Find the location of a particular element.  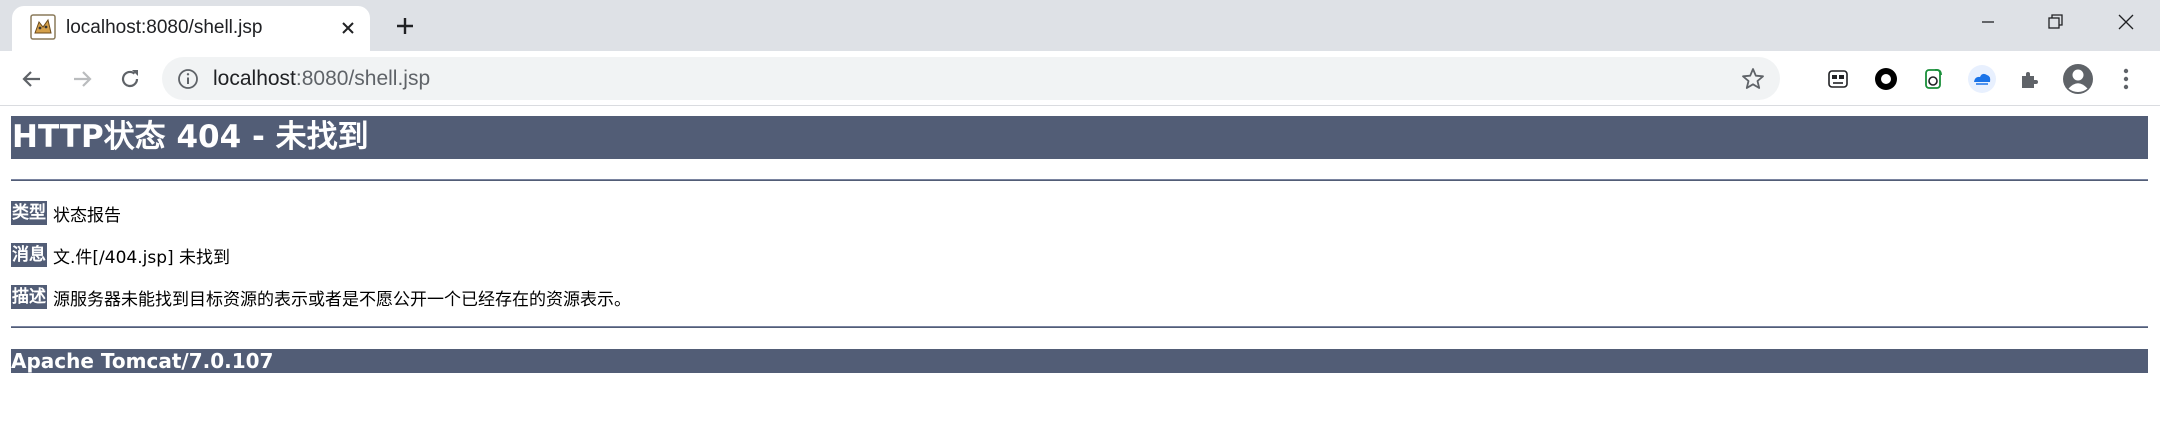

url-text: localhost:8080/shell.jsp is located at coordinates (321, 79).